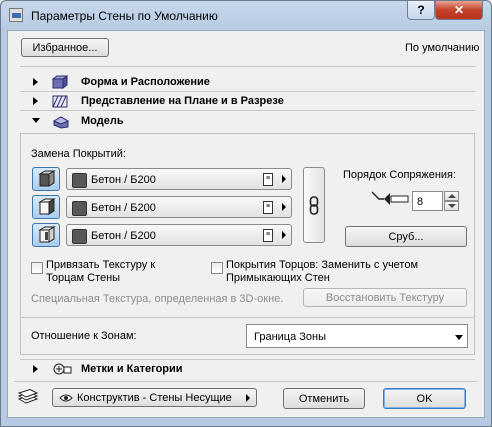 The image size is (492, 427). Describe the element at coordinates (179, 207) in the screenshot. I see `surface-edge-select: Бетон / Б200 ≡` at that location.